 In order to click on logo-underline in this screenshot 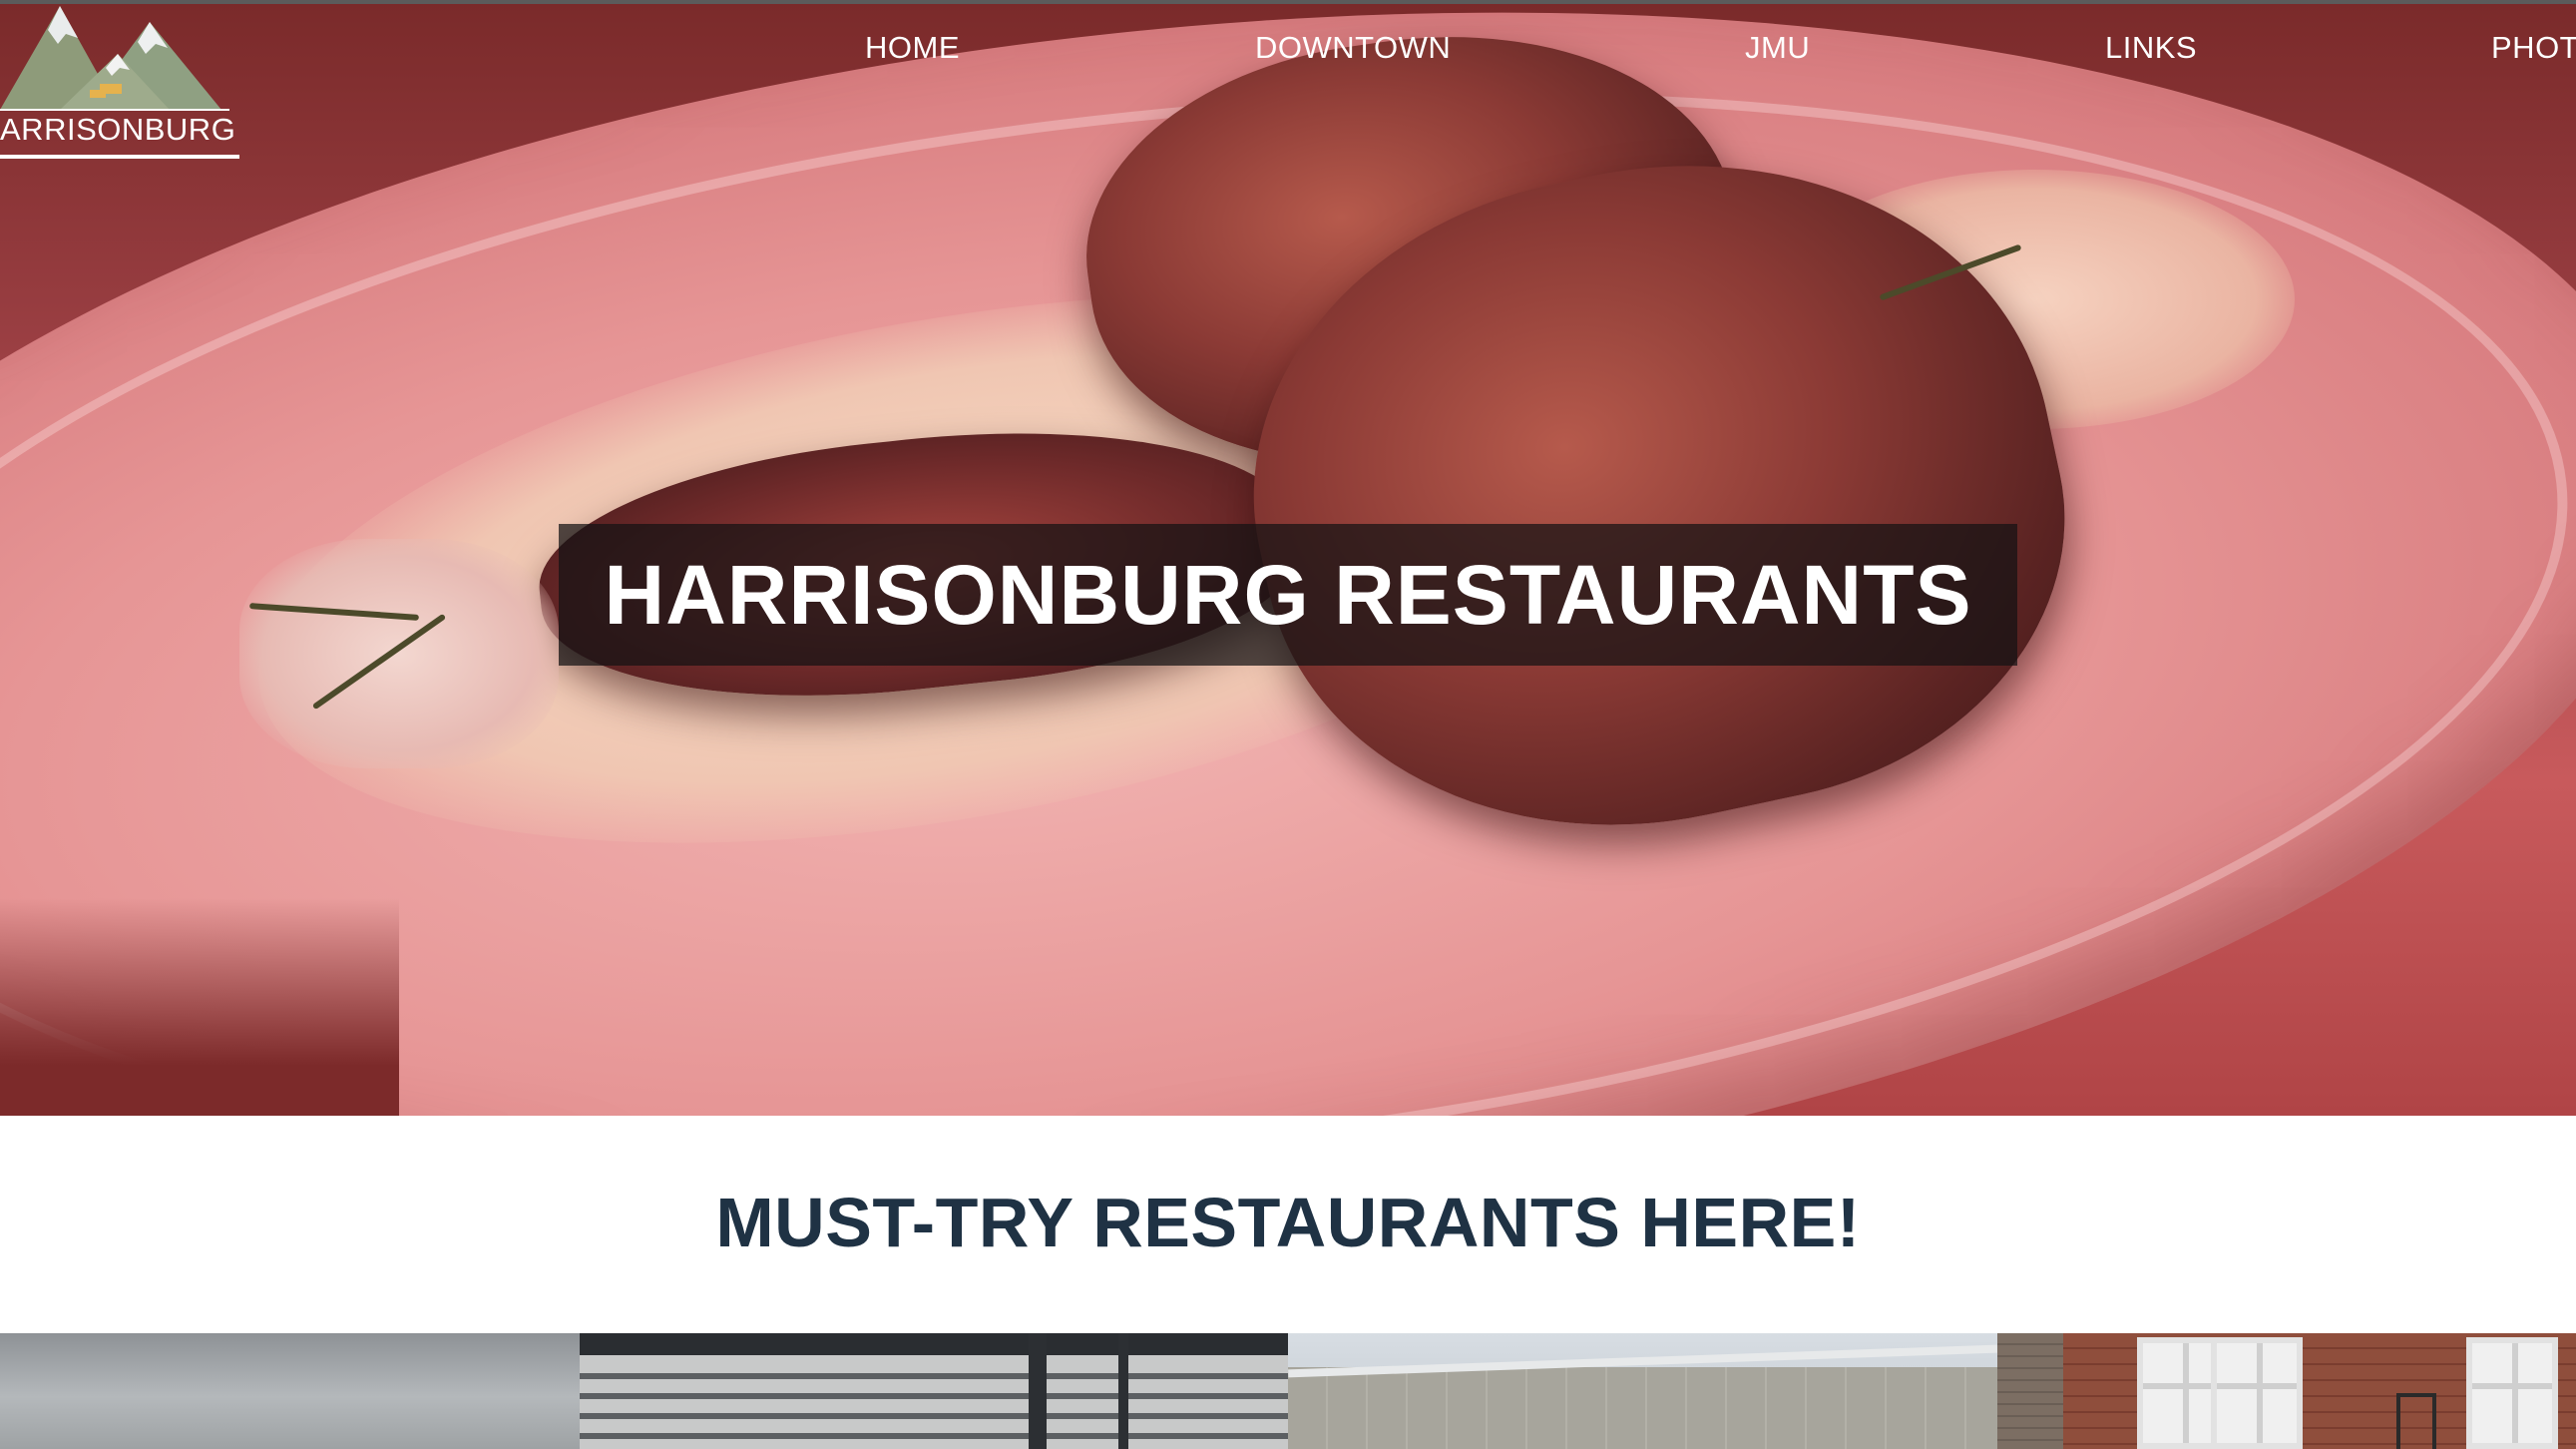, I will do `click(119, 157)`.